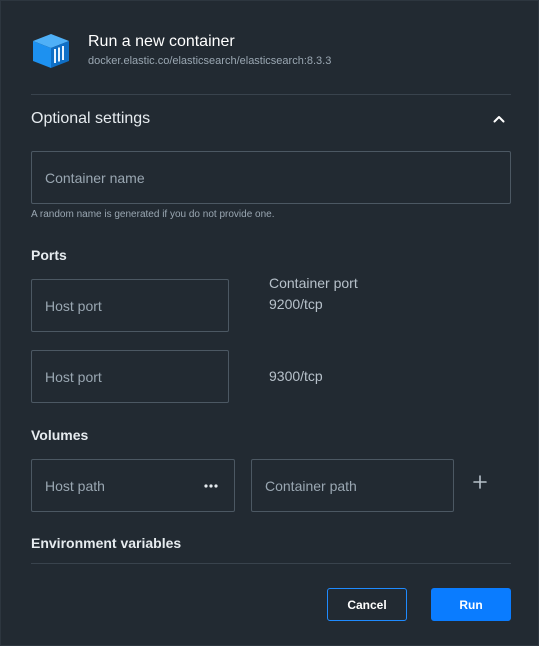 The height and width of the screenshot is (646, 539). What do you see at coordinates (106, 543) in the screenshot?
I see `environment-variables-label: Environment variables` at bounding box center [106, 543].